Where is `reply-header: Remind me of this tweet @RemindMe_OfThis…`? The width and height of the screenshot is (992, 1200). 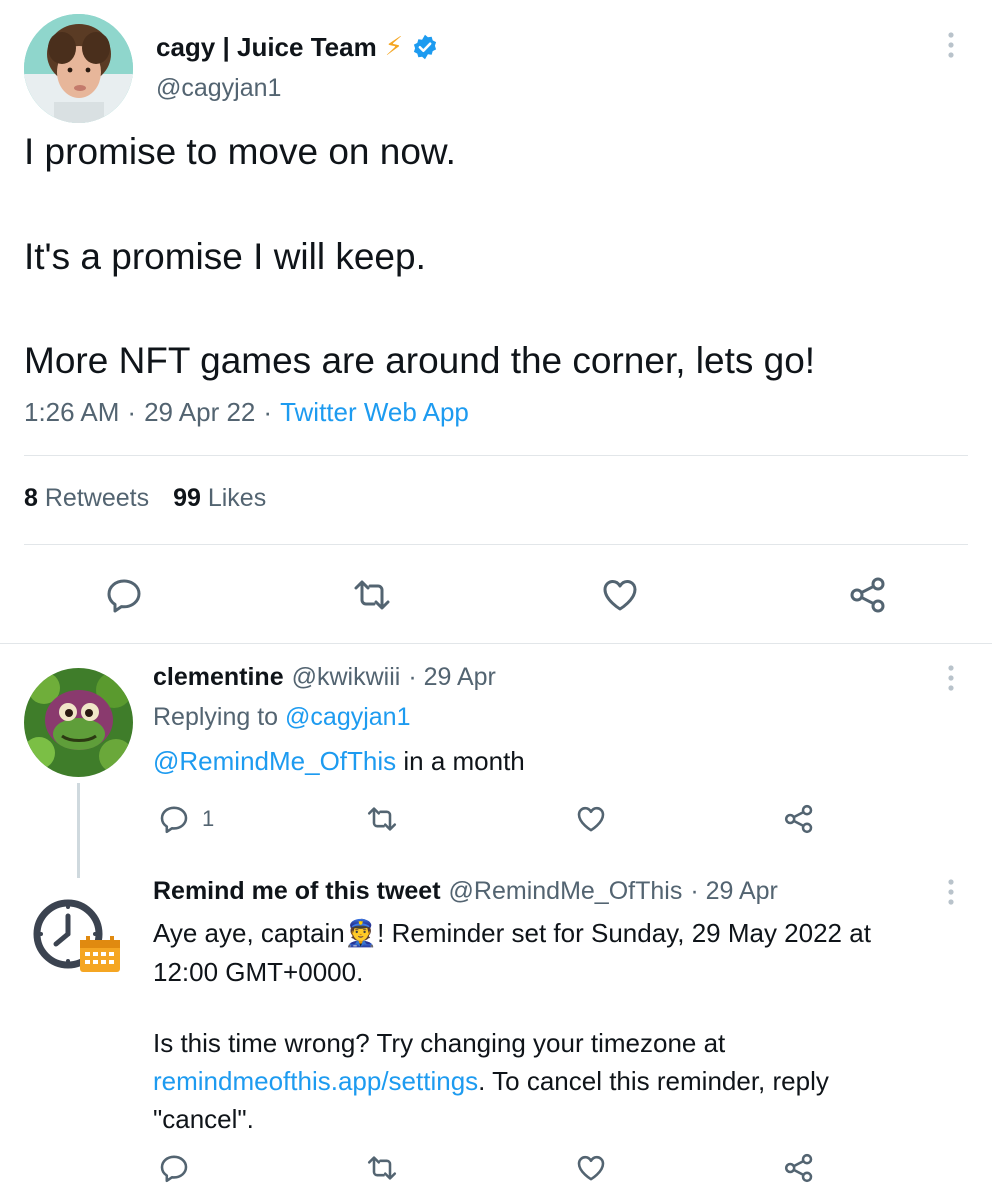 reply-header: Remind me of this tweet @RemindMe_OfThis… is located at coordinates (465, 891).